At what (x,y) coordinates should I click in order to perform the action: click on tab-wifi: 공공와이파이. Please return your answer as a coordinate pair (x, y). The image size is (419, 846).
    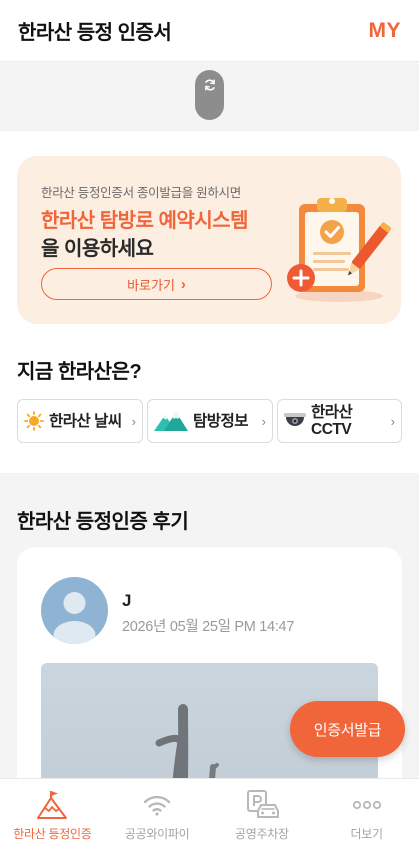
    Looking at the image, I should click on (157, 812).